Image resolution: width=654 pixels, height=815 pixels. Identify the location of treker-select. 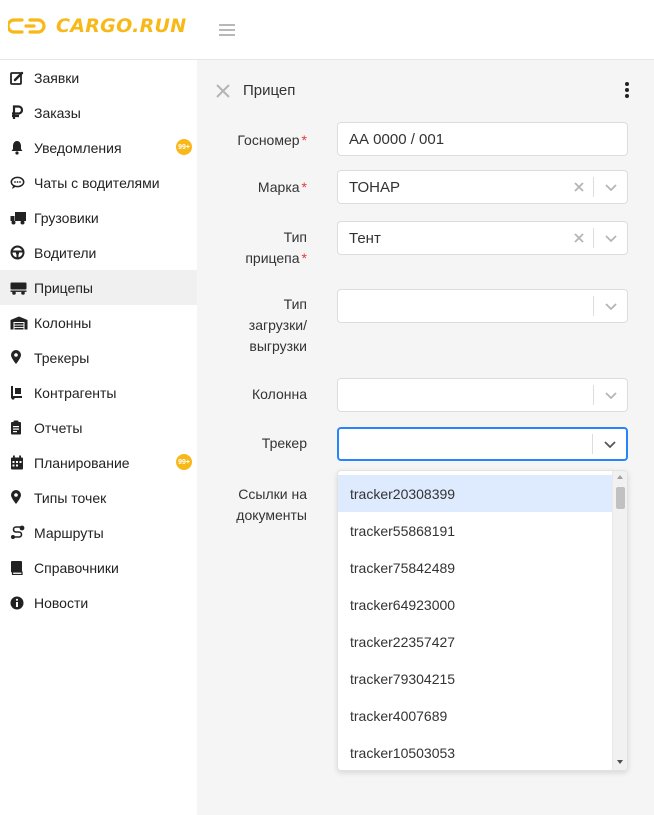
(482, 444).